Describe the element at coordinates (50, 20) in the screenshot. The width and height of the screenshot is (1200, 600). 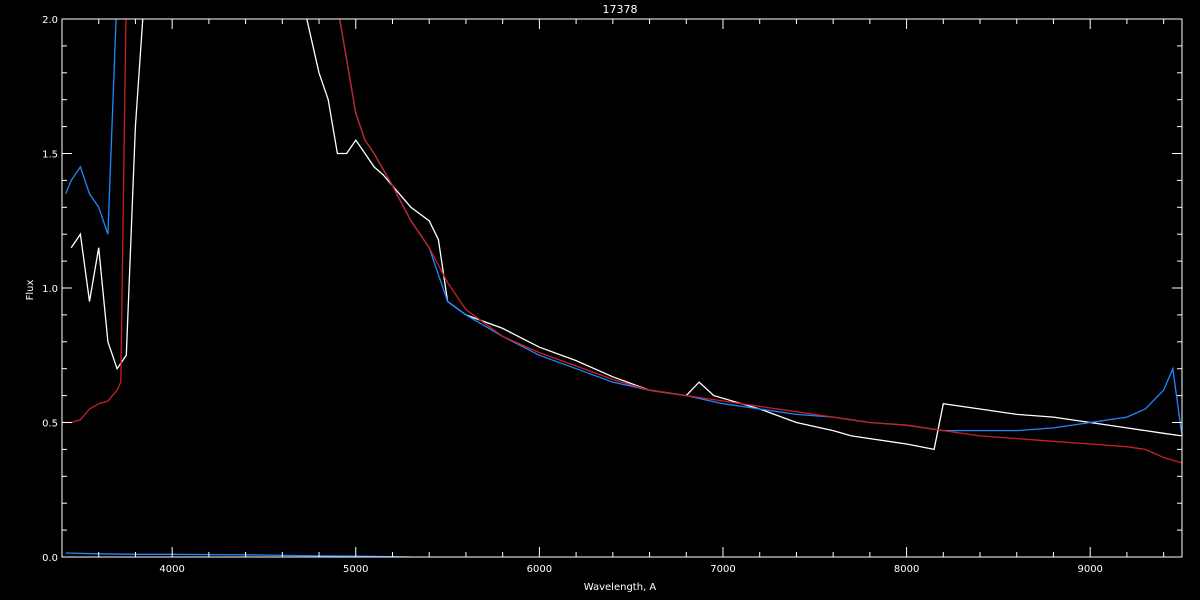
I see `y-tick-label: 2.0` at that location.